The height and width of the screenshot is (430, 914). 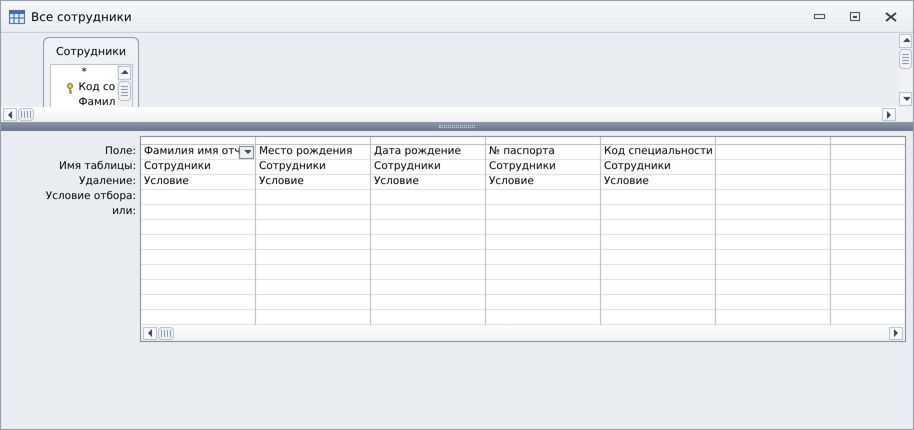 What do you see at coordinates (891, 17) in the screenshot?
I see `close-icon` at bounding box center [891, 17].